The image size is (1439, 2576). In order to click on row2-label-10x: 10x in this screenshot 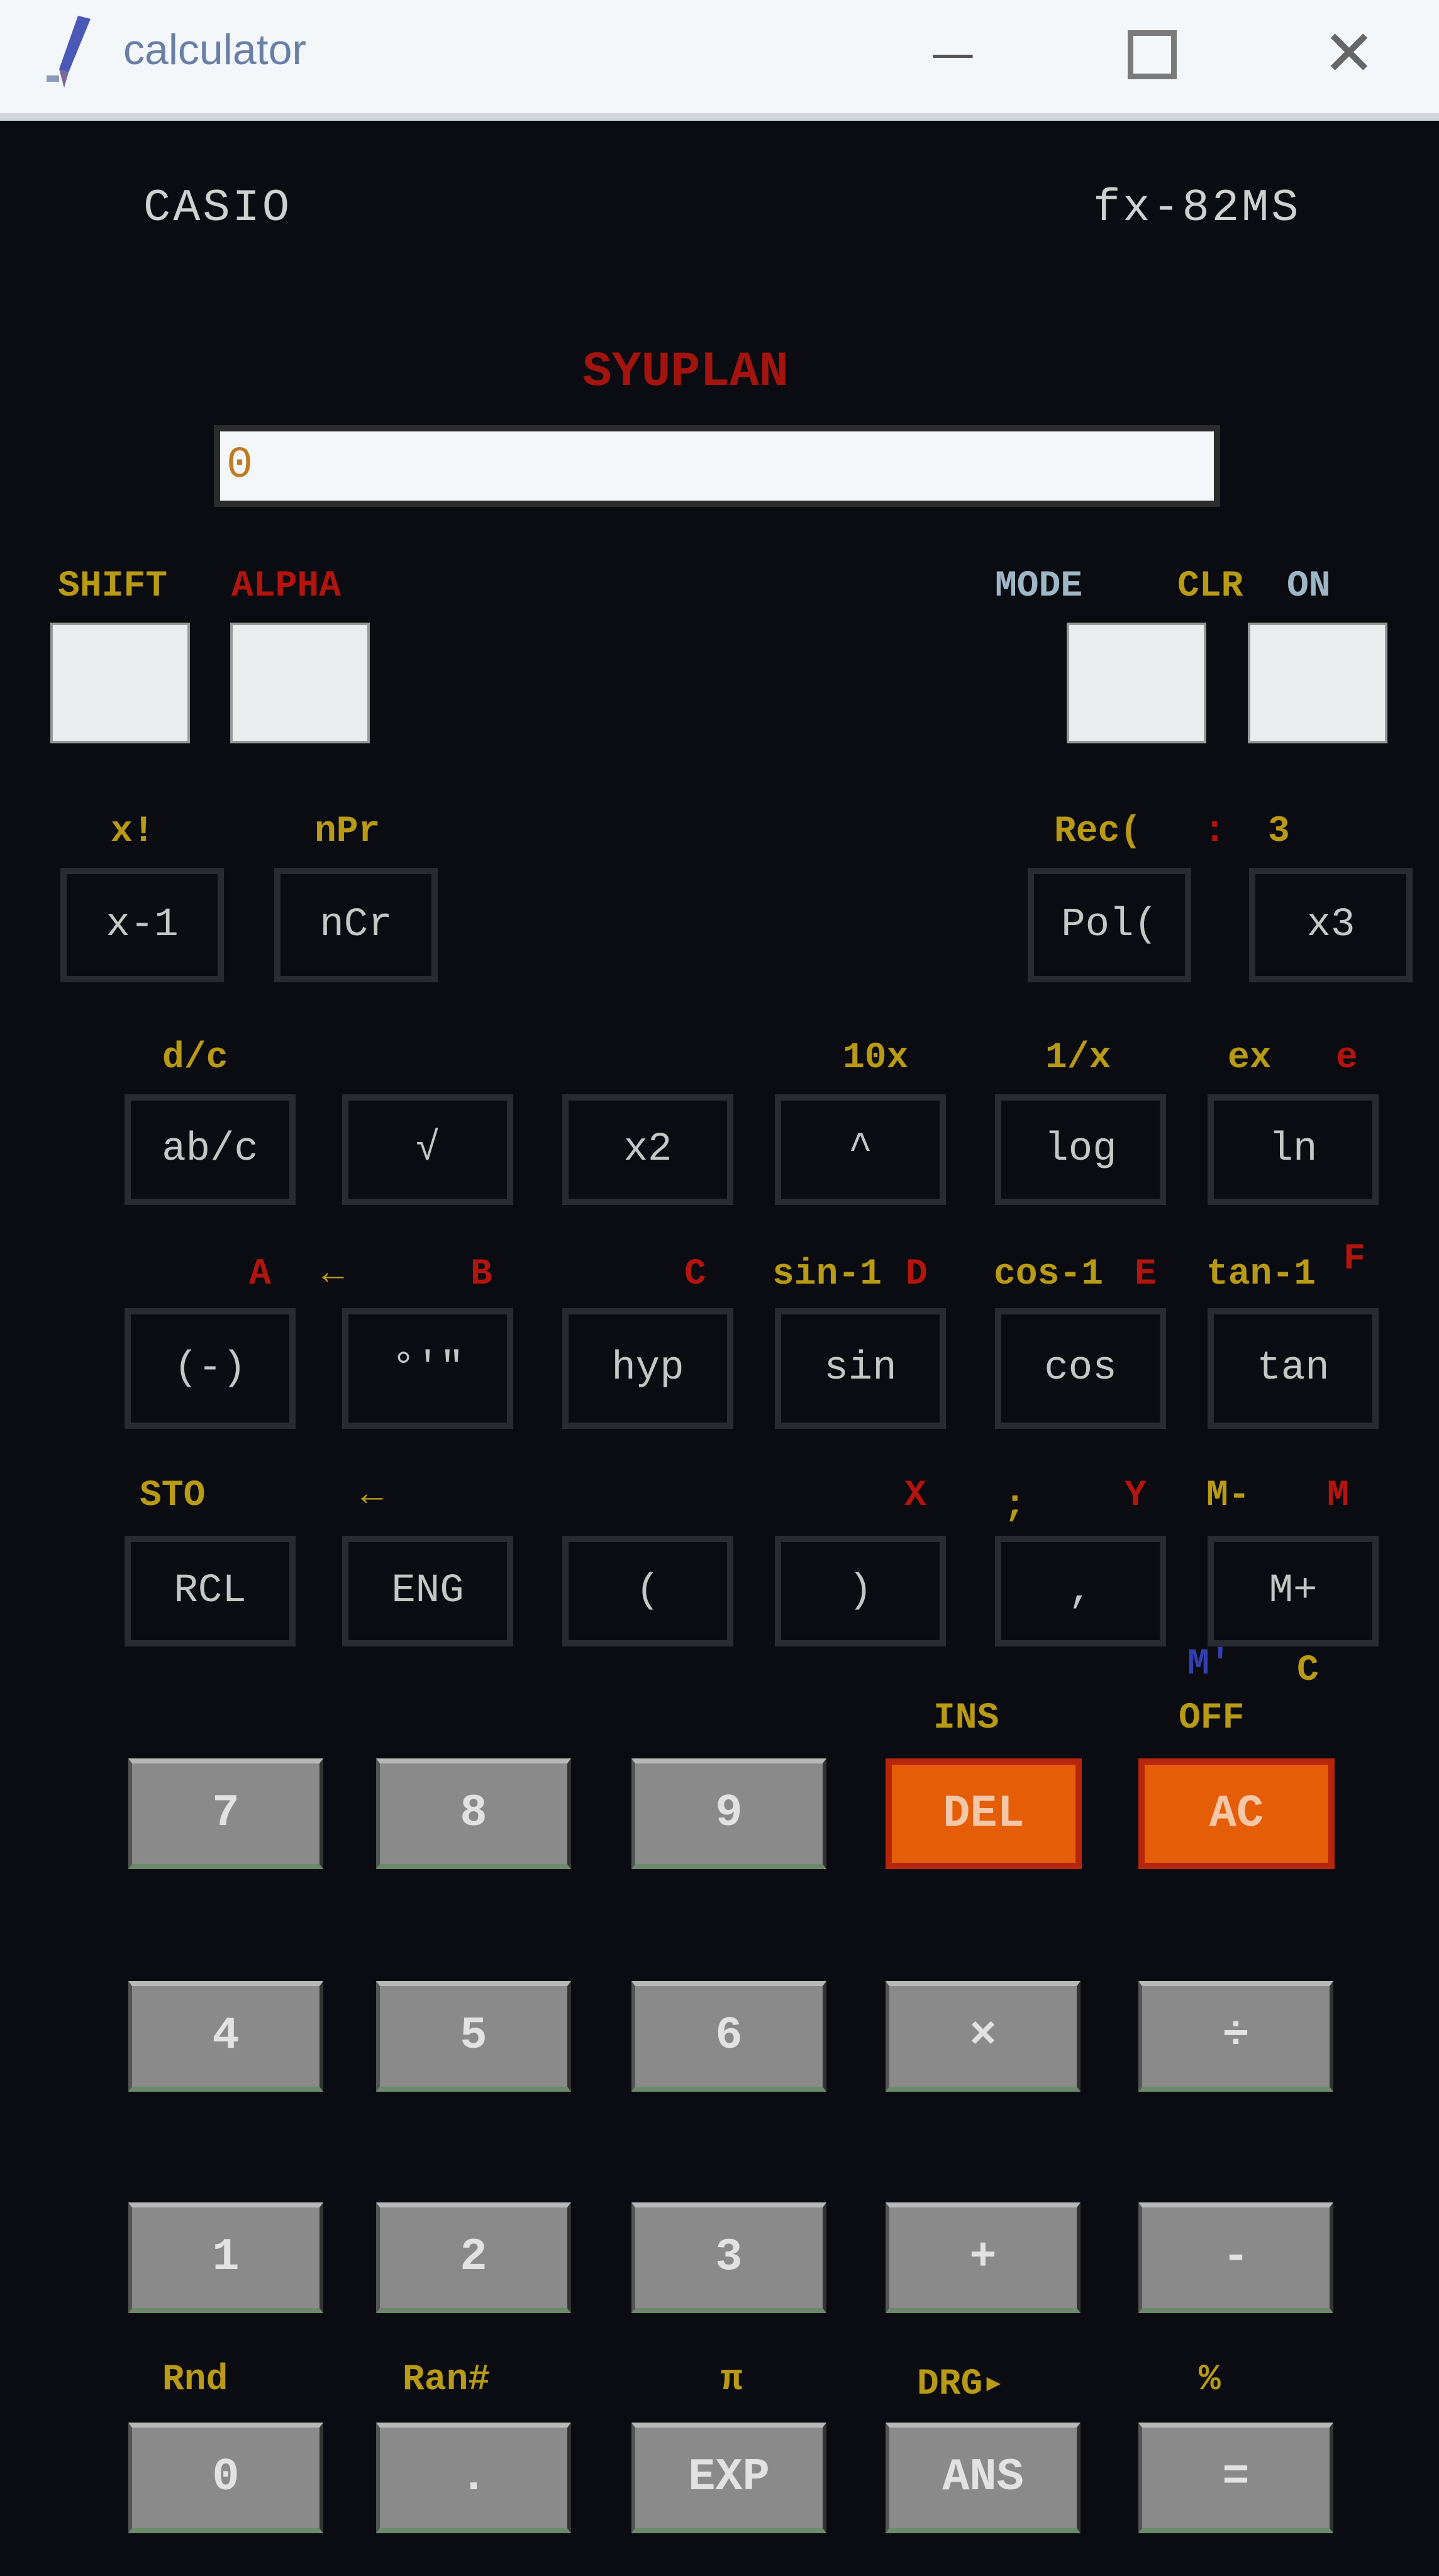, I will do `click(876, 1058)`.